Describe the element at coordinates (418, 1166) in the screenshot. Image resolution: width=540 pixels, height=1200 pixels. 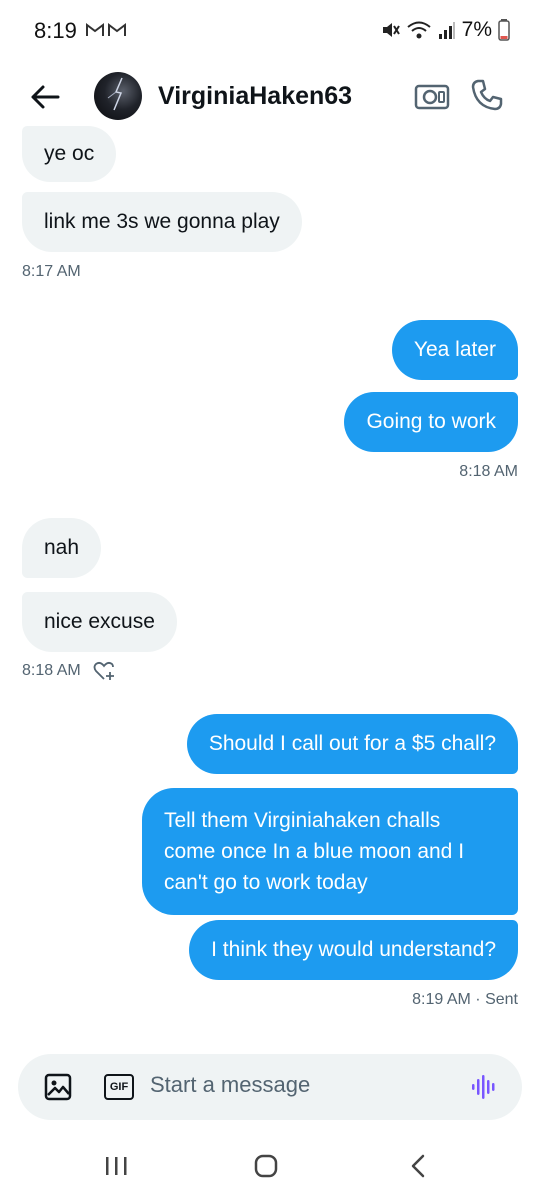
I see `system-back-icon` at that location.